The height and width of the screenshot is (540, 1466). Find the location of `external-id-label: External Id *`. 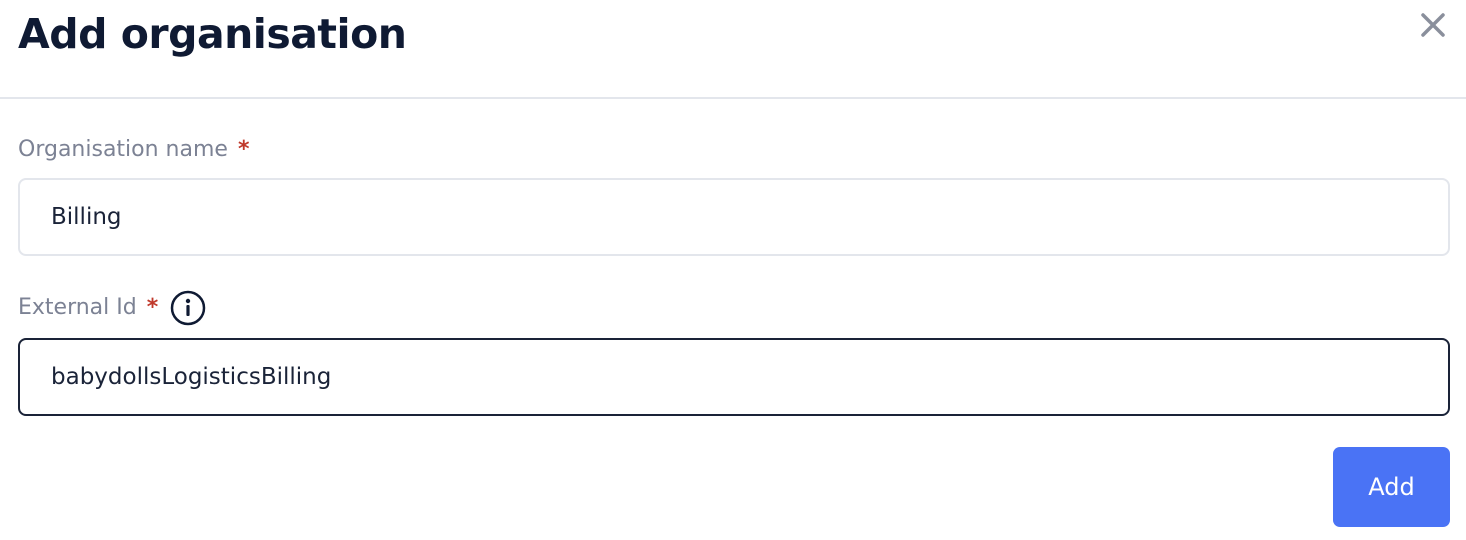

external-id-label: External Id * is located at coordinates (112, 308).